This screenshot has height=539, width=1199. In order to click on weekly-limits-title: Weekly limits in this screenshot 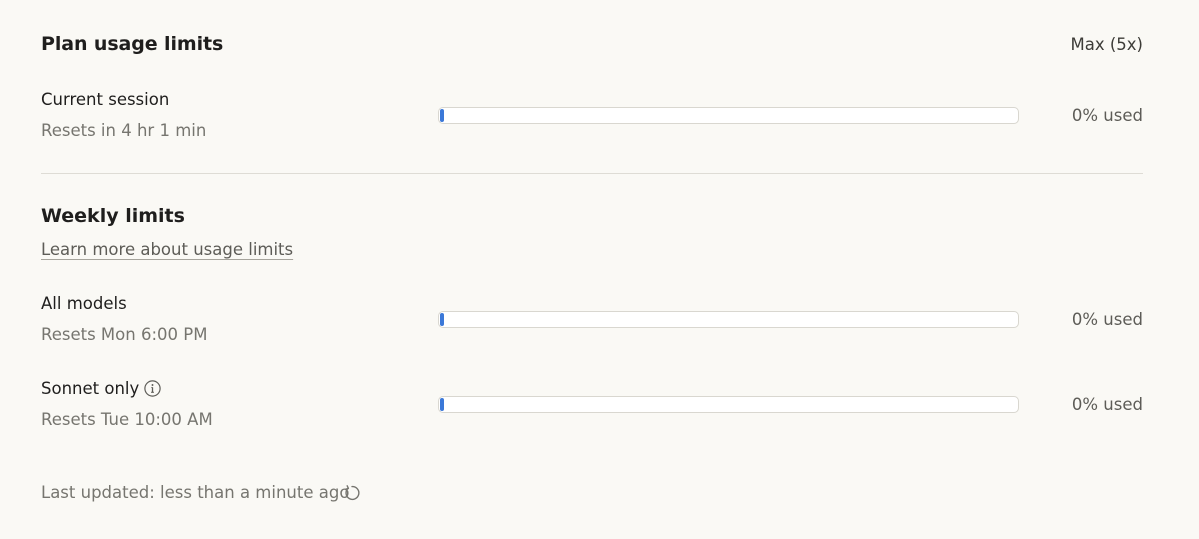, I will do `click(113, 216)`.